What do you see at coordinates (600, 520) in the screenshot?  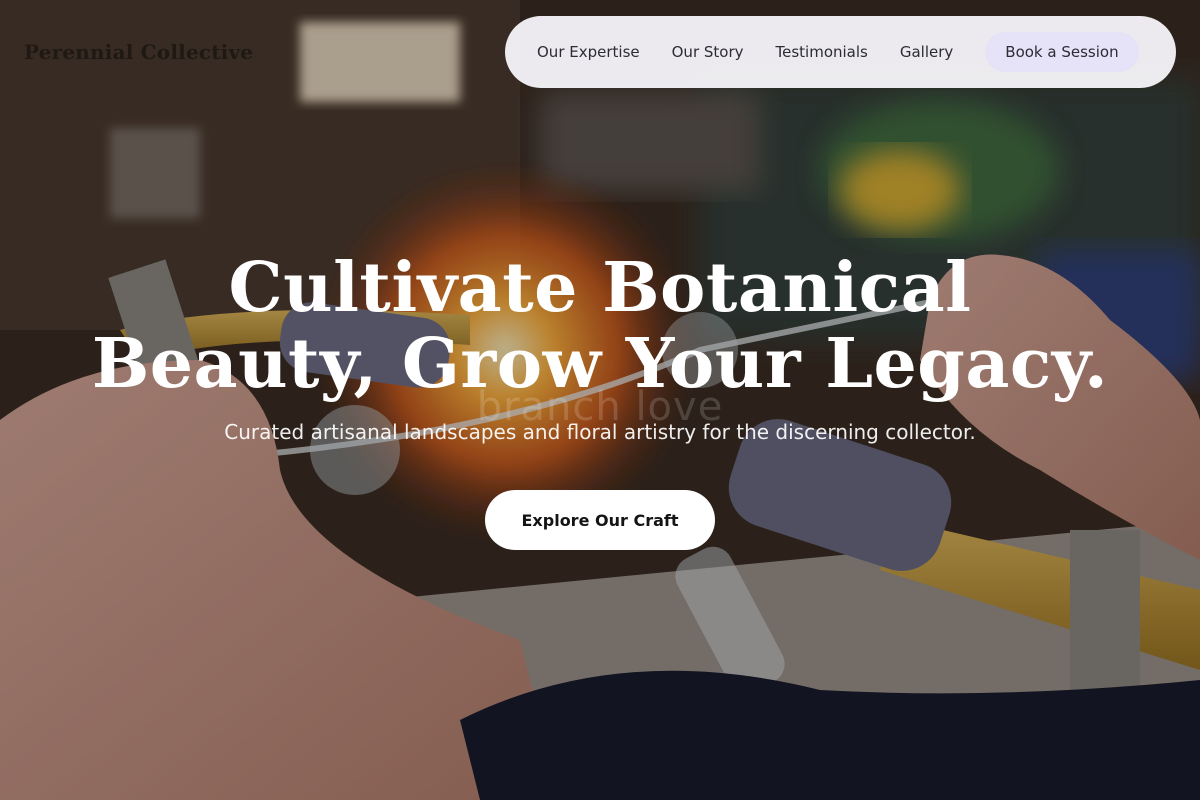 I see `explore-craft-button: Explore Our Craft` at bounding box center [600, 520].